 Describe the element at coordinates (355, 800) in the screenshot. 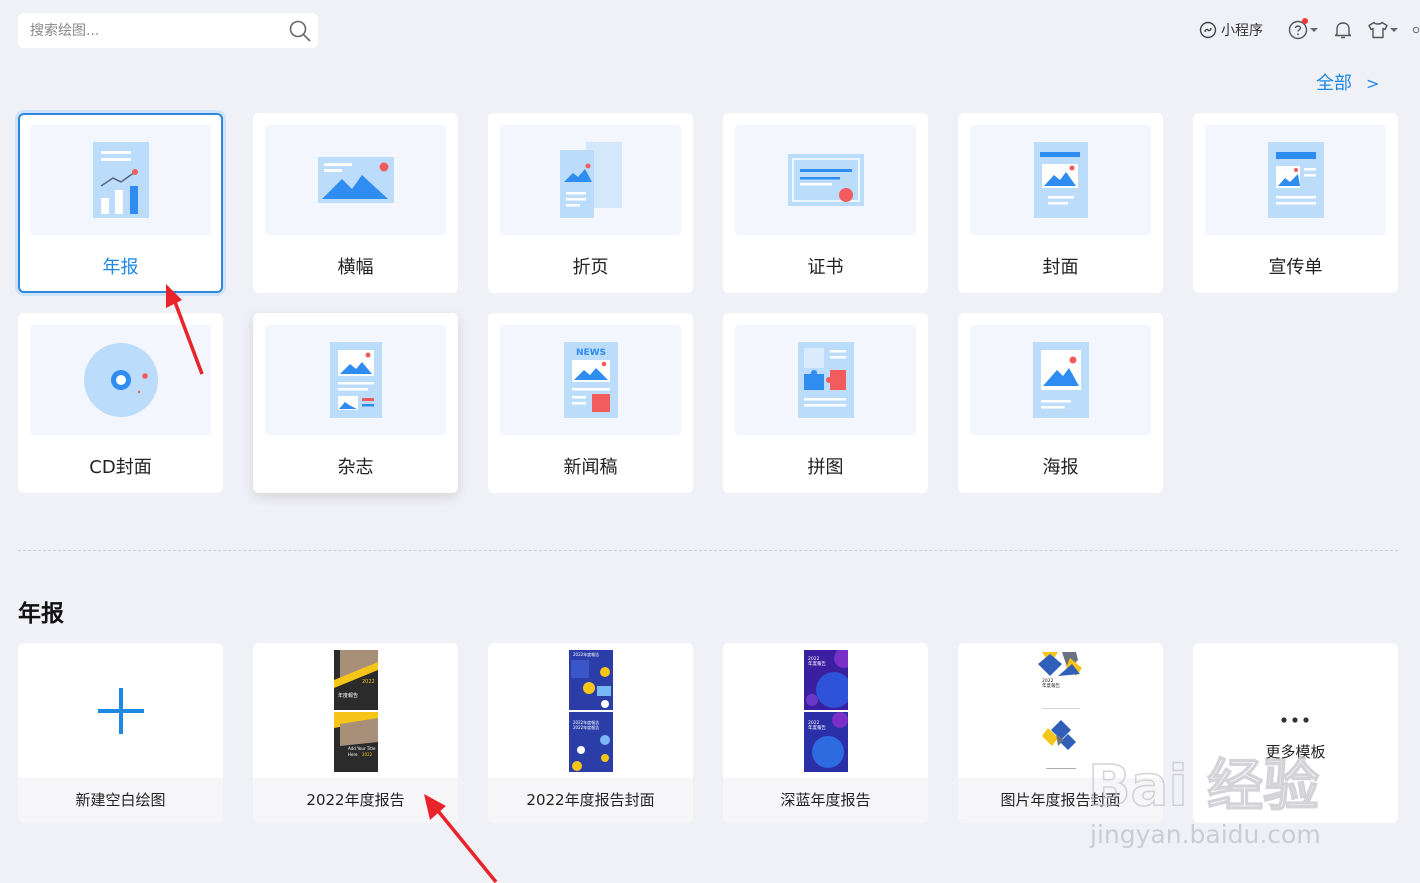

I see `template-label: 2022年度报告` at that location.